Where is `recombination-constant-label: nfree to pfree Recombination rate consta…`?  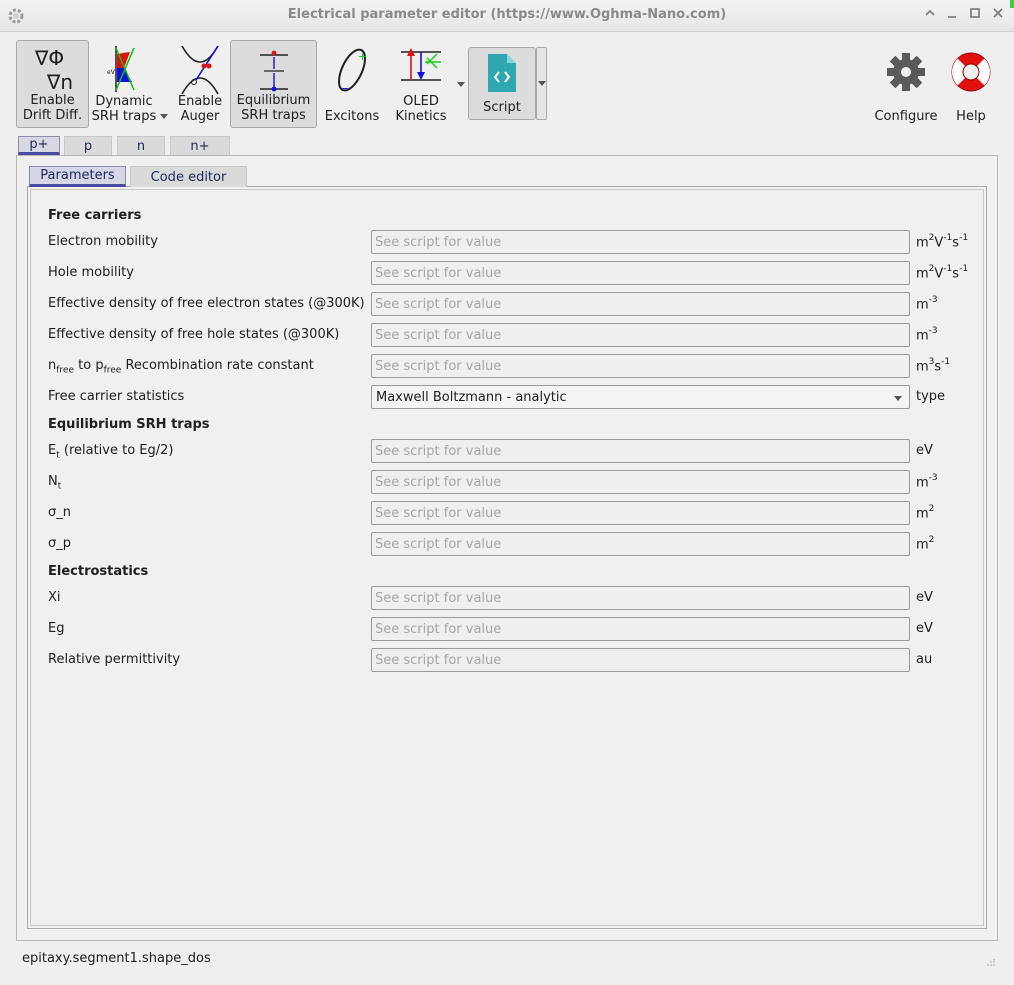
recombination-constant-label: nfree to pfree Recombination rate consta… is located at coordinates (181, 367).